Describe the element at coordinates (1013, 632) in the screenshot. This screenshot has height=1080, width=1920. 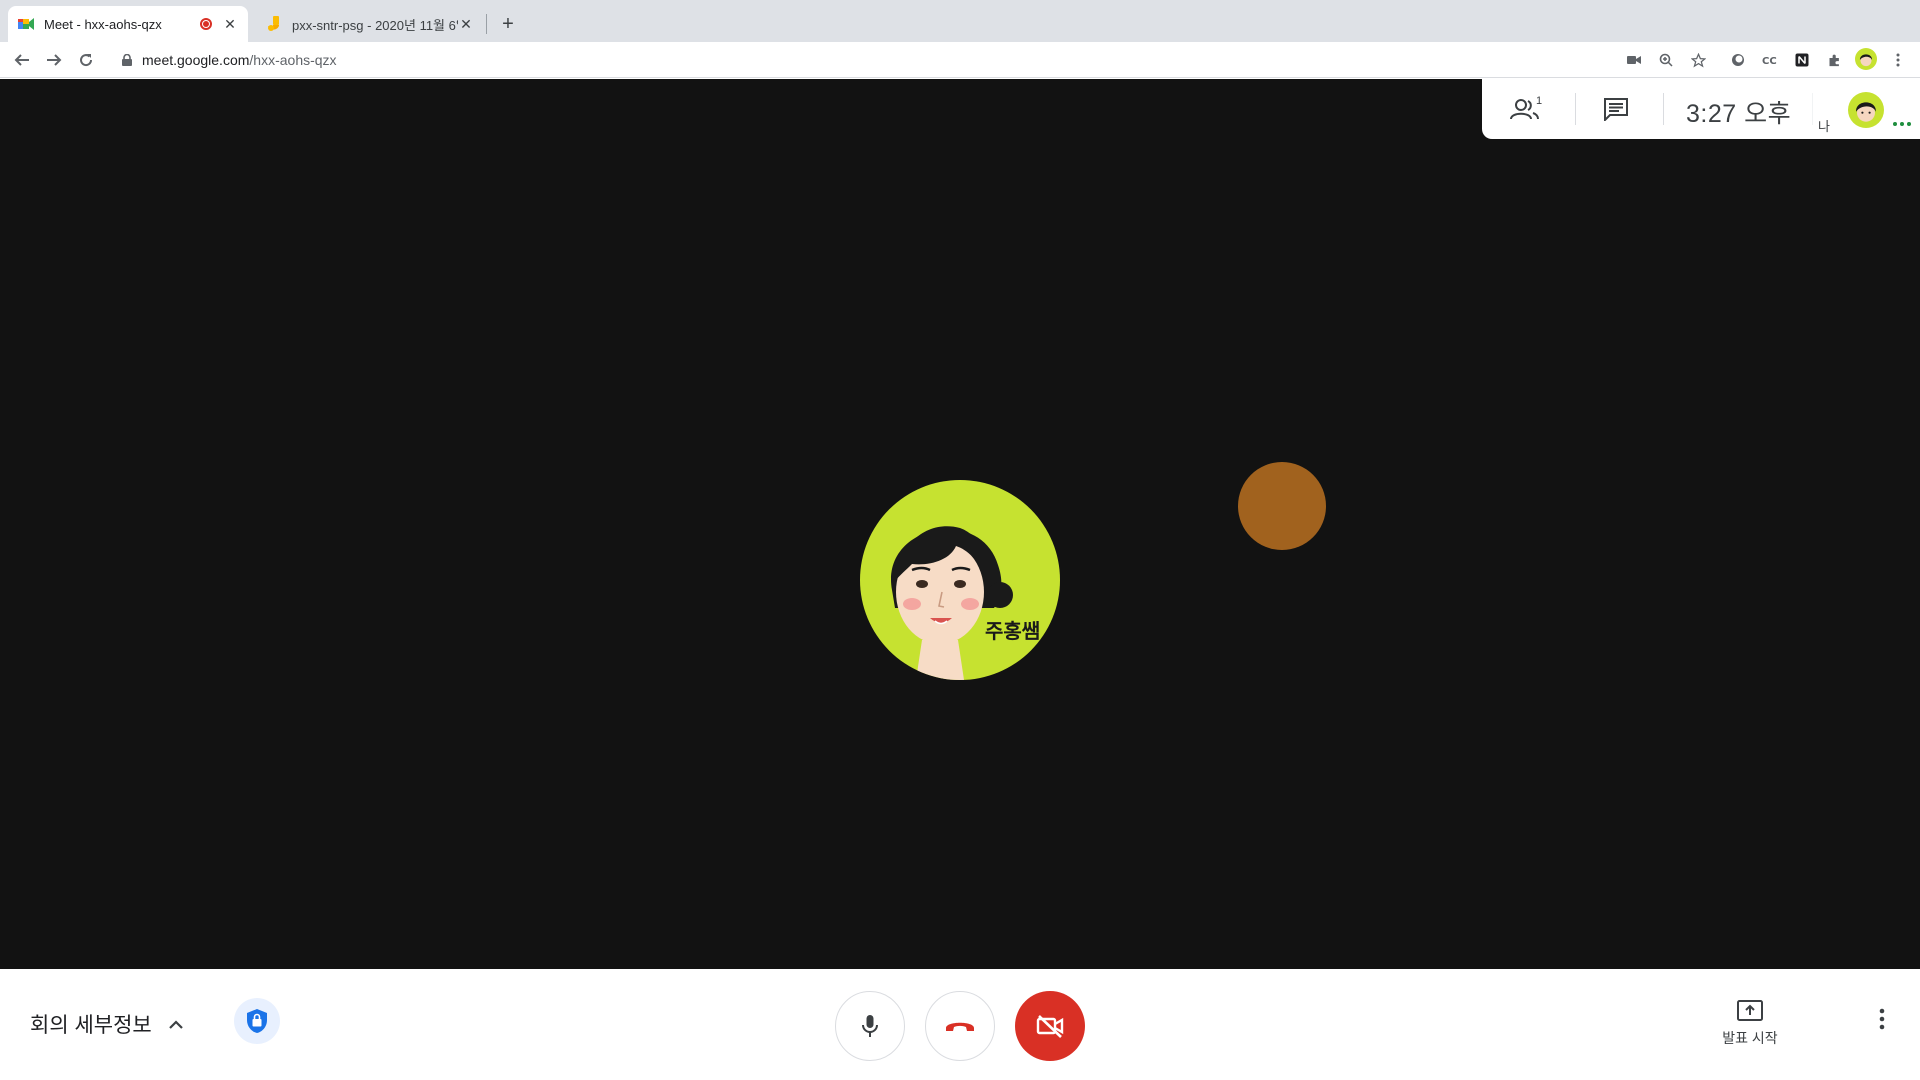
I see `avatar-caption: 주홍쌤` at that location.